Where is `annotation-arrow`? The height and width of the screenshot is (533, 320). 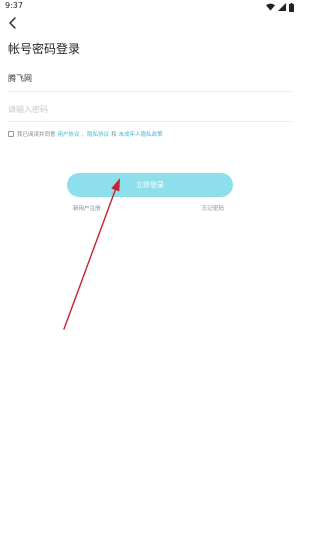
annotation-arrow is located at coordinates (91, 254).